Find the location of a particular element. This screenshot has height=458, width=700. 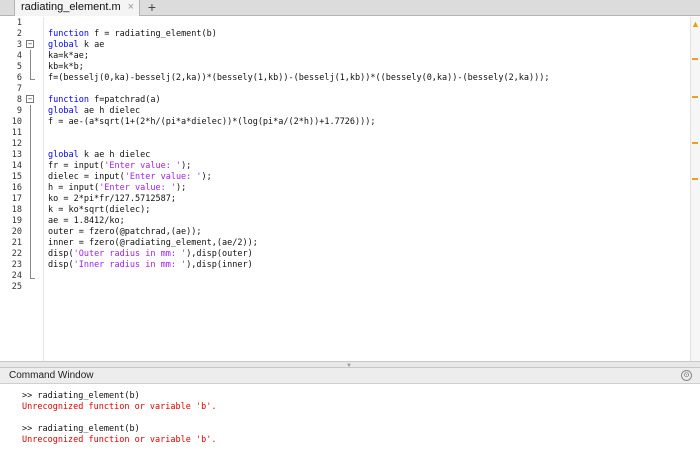

tab-radiating-element: radiating_element.m × is located at coordinates (77, 8).